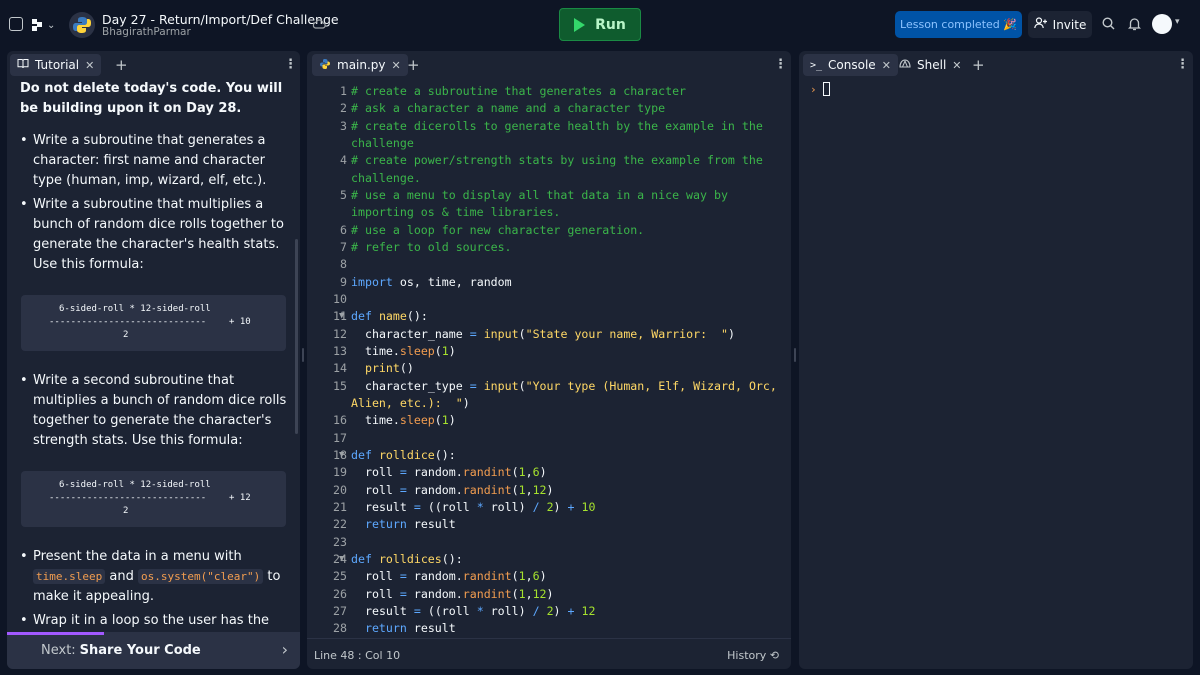 The height and width of the screenshot is (675, 1200). Describe the element at coordinates (566, 455) in the screenshot. I see `code-line: def rolldice():` at that location.